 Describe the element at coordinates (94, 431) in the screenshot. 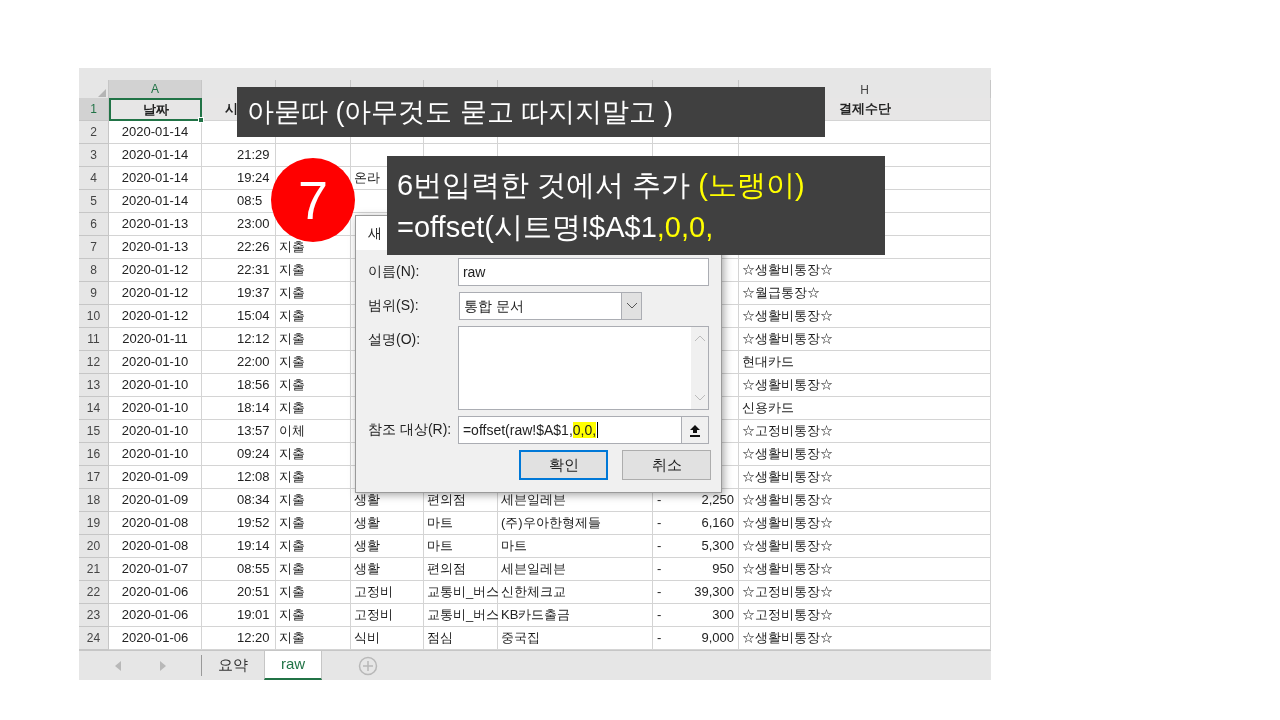

I see `row-header: 15` at that location.